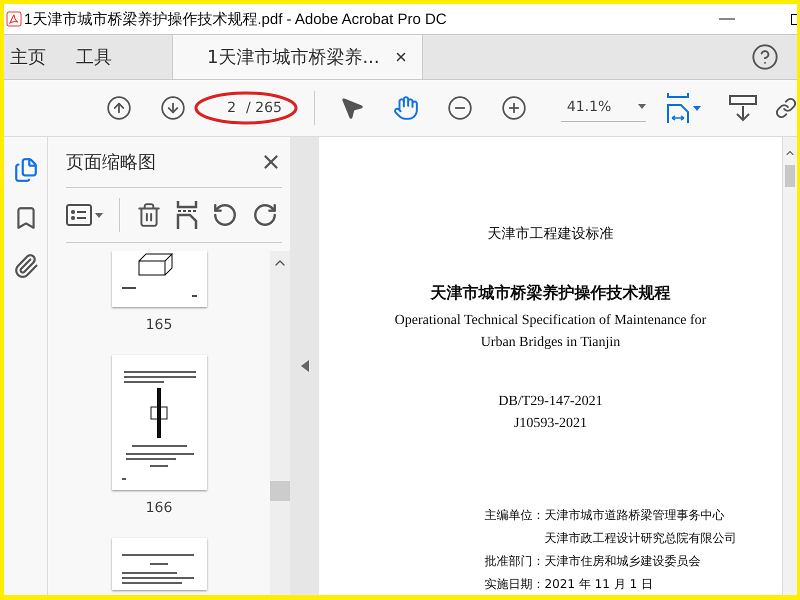  Describe the element at coordinates (265, 215) in the screenshot. I see `rotate-right-button` at that location.